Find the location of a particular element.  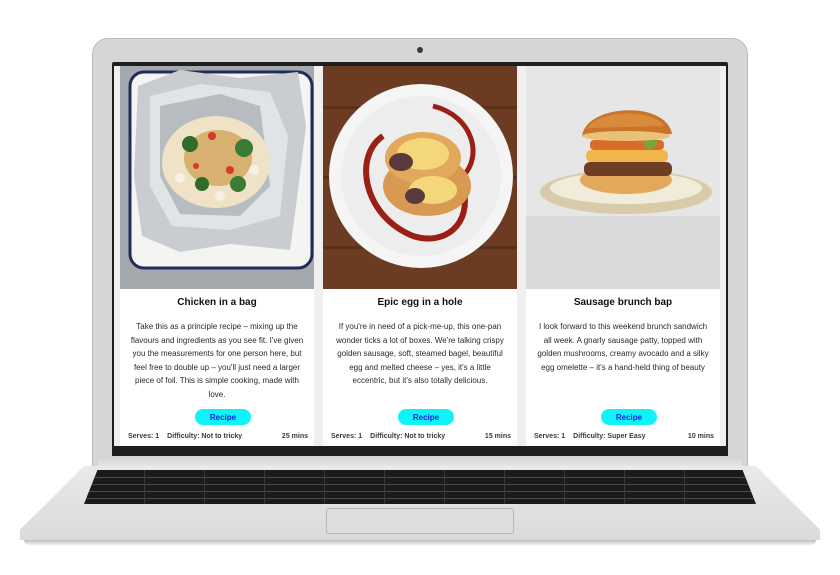

recipe-photo-epic-egg-in-a-hole is located at coordinates (420, 177).